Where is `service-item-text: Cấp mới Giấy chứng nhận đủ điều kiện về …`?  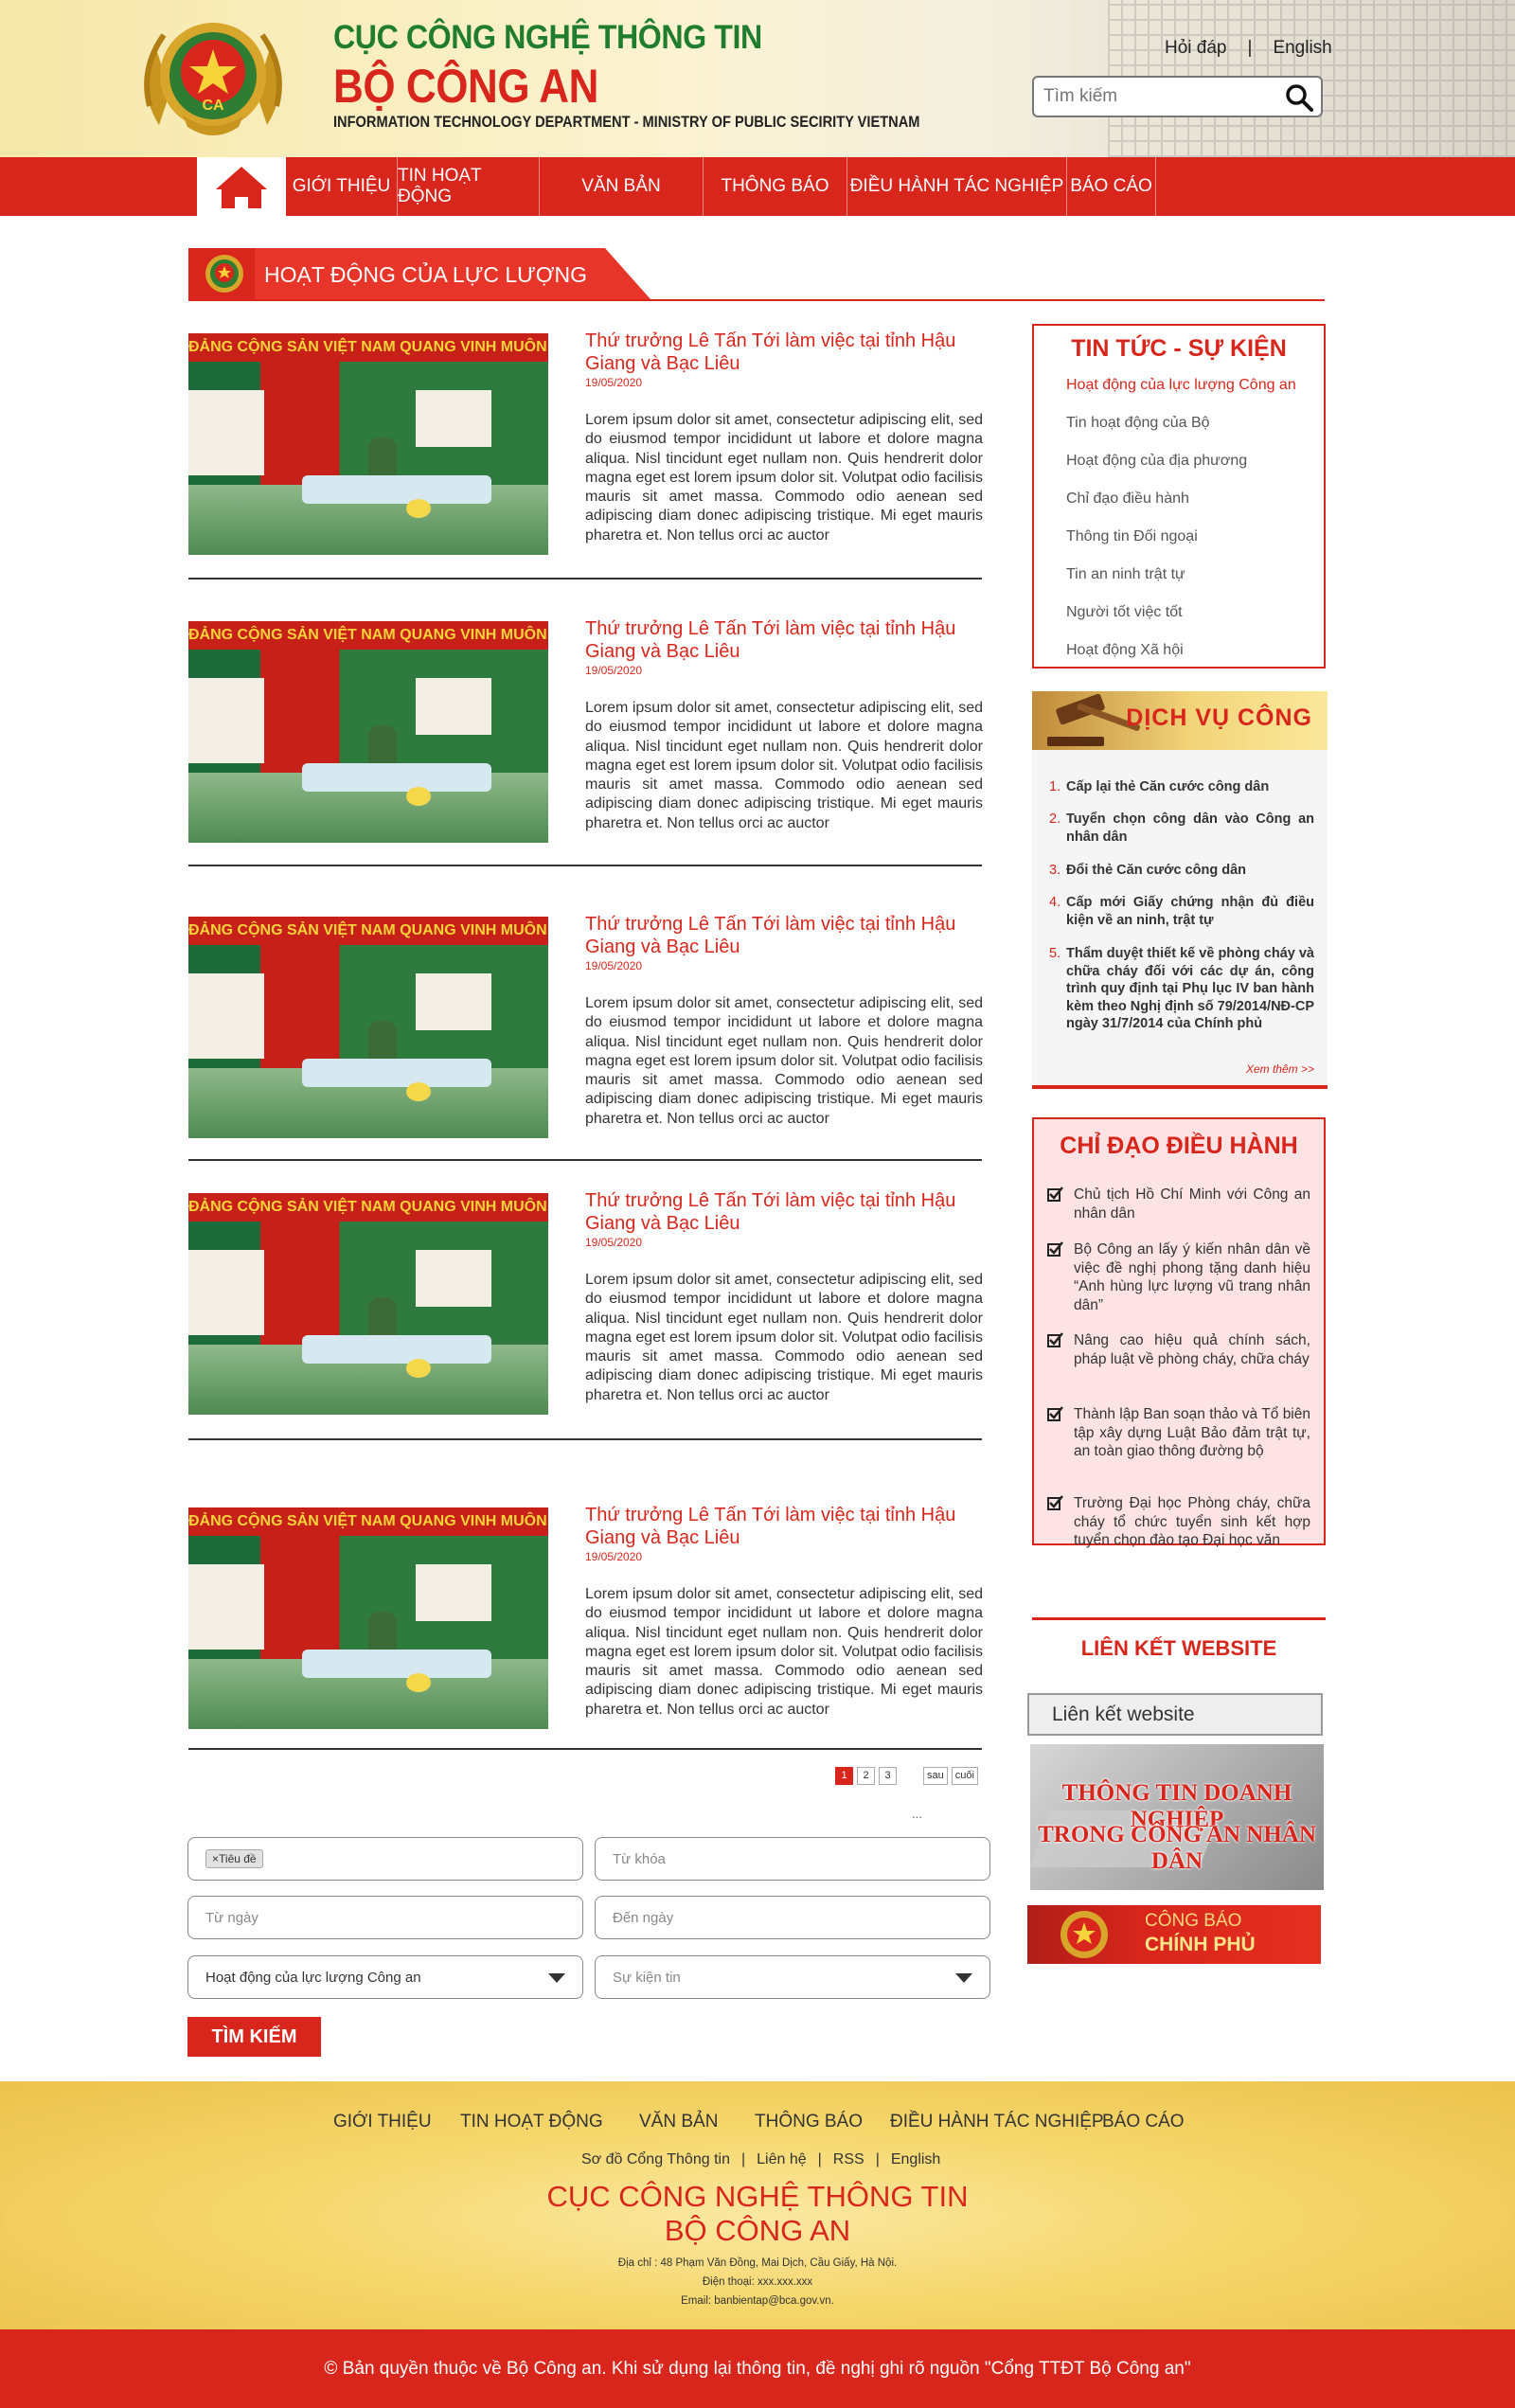 service-item-text: Cấp mới Giấy chứng nhận đủ điều kiện về … is located at coordinates (1190, 911).